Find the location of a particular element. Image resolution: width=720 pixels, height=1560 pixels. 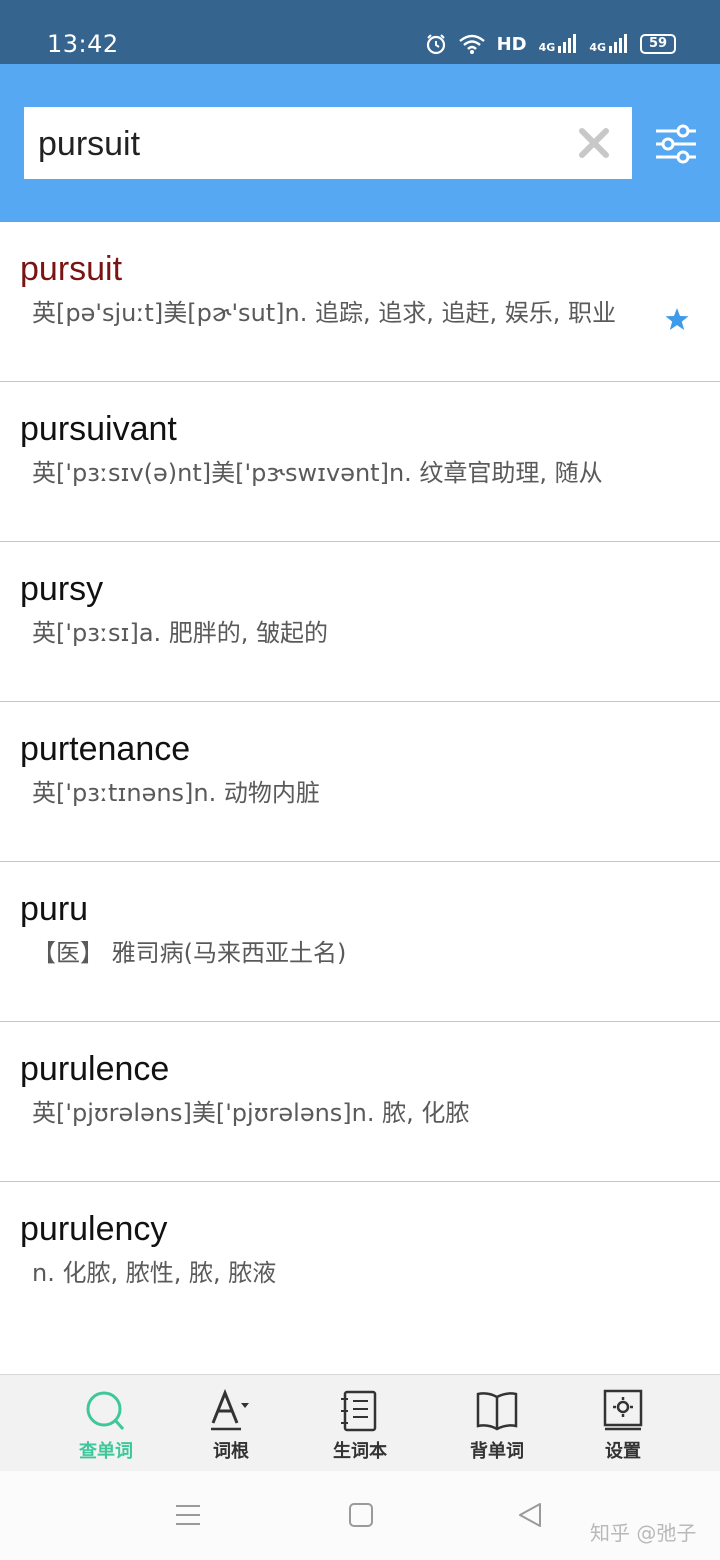

app-header is located at coordinates (360, 143).